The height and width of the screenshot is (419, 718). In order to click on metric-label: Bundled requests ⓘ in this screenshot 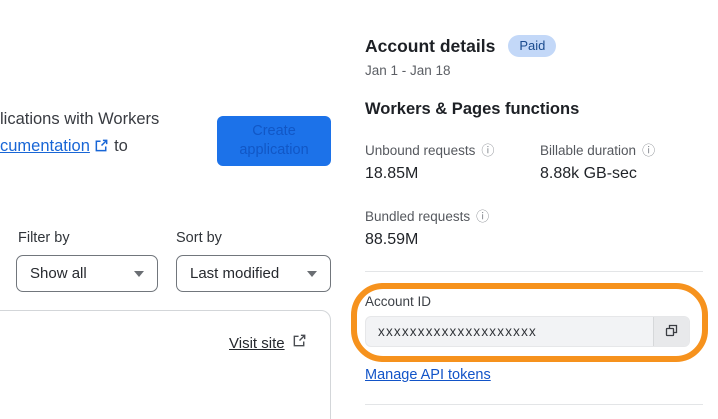, I will do `click(427, 216)`.